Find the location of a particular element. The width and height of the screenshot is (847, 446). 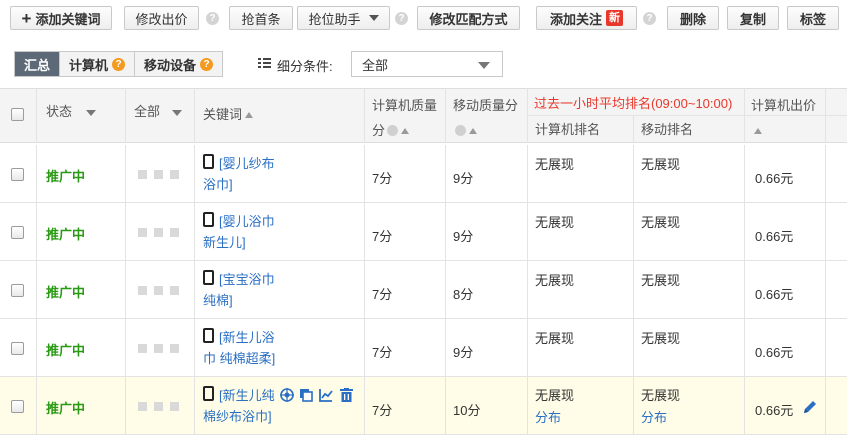

tag-button: 标签 is located at coordinates (813, 18).